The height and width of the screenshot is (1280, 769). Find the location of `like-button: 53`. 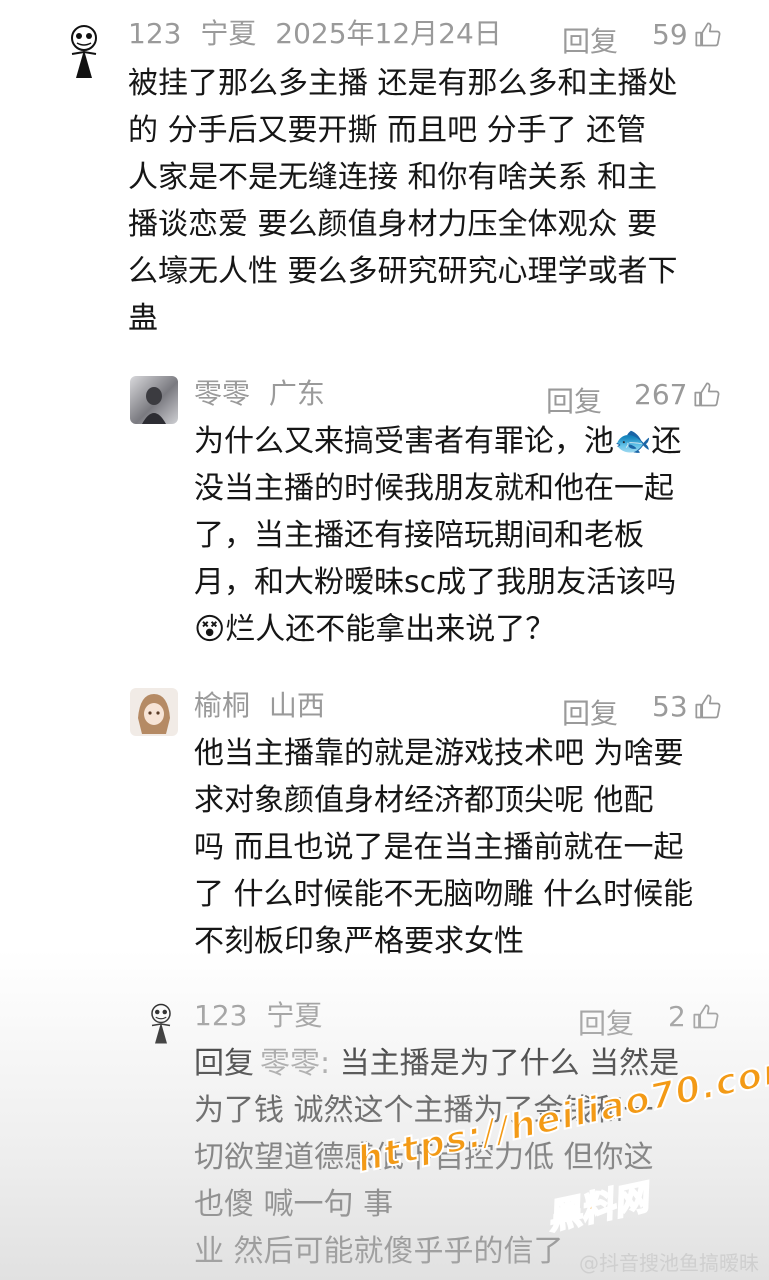

like-button: 53 is located at coordinates (687, 706).